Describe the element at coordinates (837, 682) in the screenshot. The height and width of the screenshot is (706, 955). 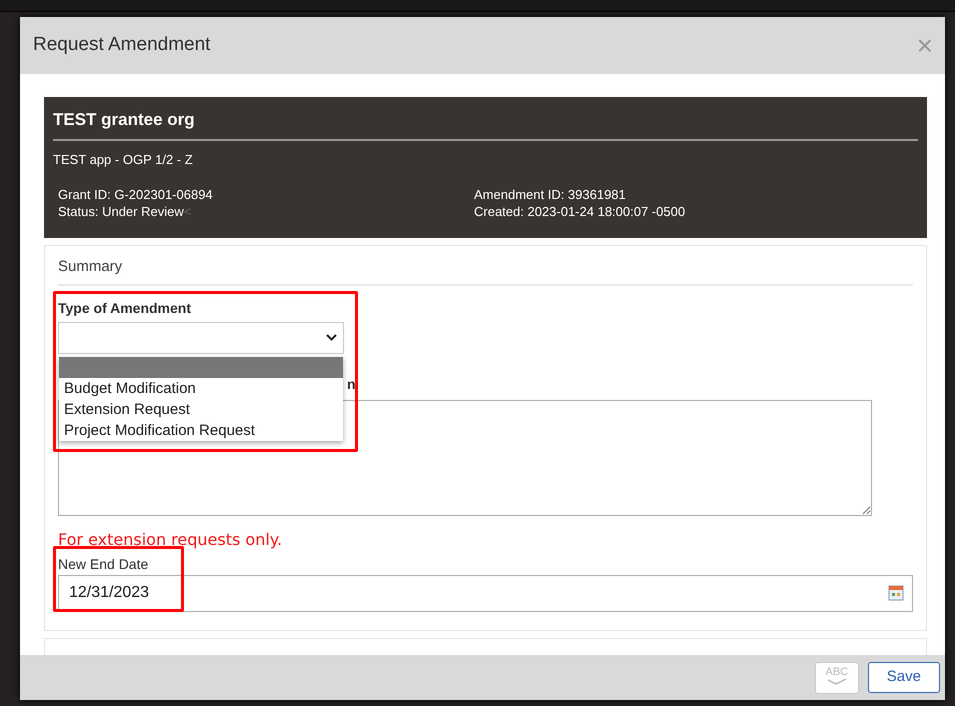
I see `check-icon` at that location.